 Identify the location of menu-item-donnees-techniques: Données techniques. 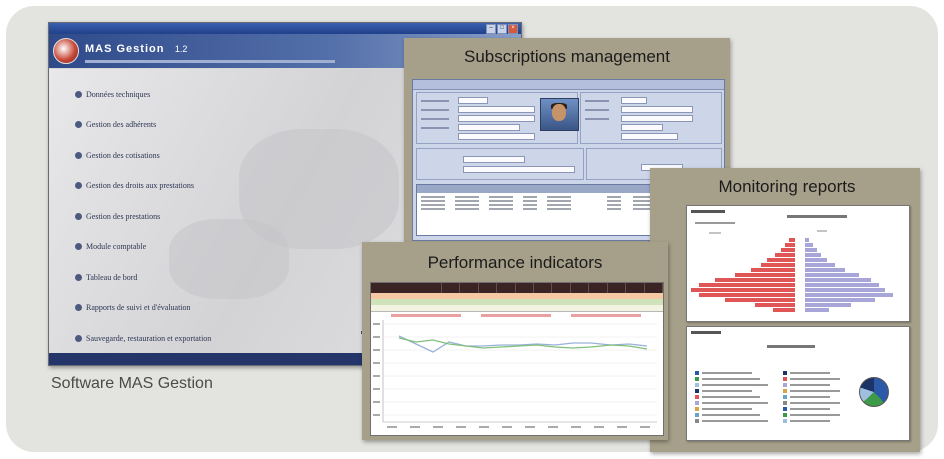
(143, 94).